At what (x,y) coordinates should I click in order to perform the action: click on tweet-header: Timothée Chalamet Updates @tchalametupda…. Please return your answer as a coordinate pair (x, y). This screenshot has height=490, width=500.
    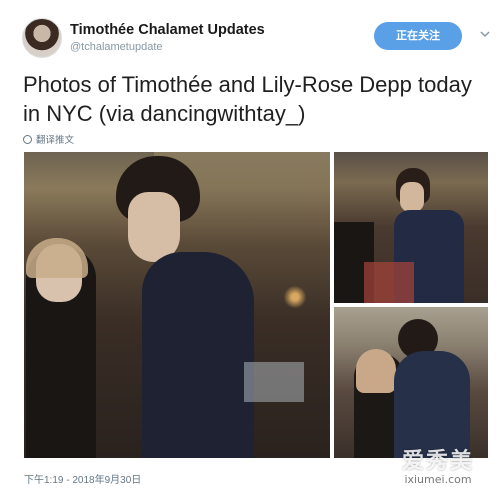
    Looking at the image, I should click on (256, 39).